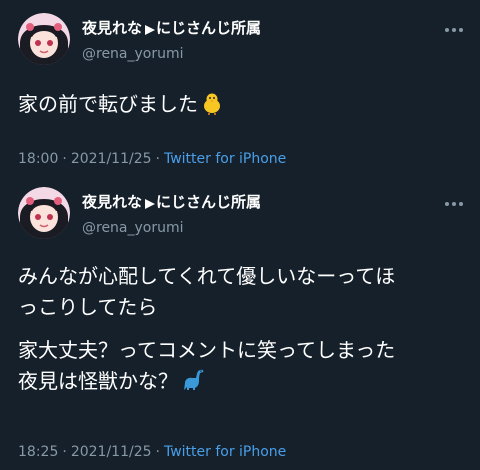 This screenshot has width=480, height=470. I want to click on tweet-line: 家大丈夫？ってコメントに笑ってしまった, so click(207, 350).